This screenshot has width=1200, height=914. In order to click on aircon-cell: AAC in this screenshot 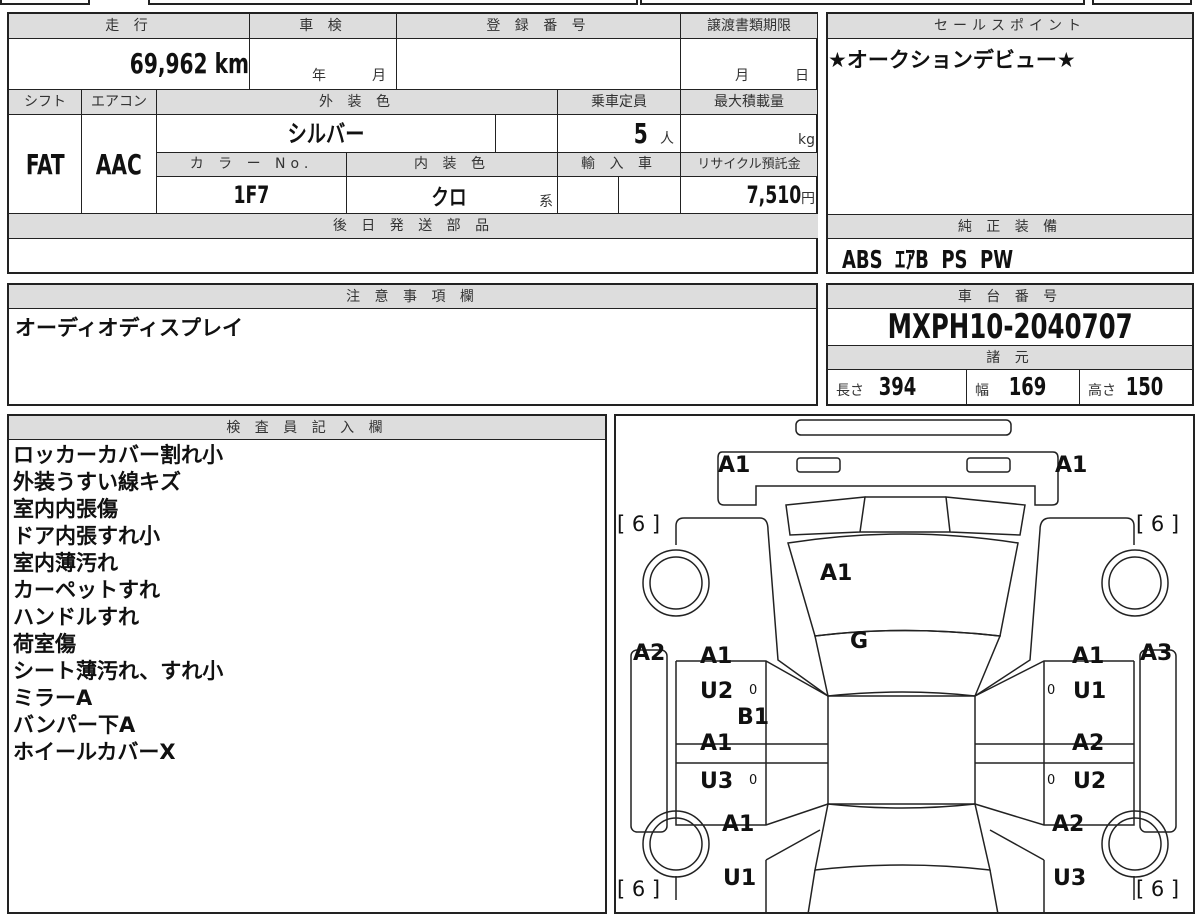, I will do `click(119, 164)`.